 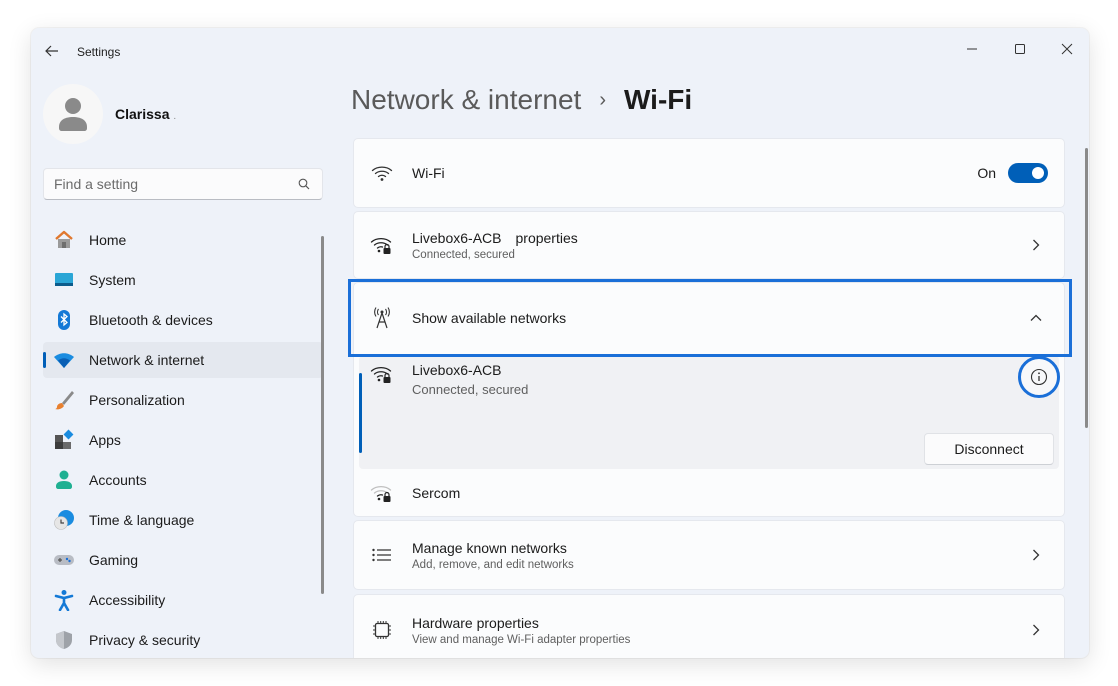 I want to click on sidebar-item-accounts: Accounts, so click(x=183, y=480).